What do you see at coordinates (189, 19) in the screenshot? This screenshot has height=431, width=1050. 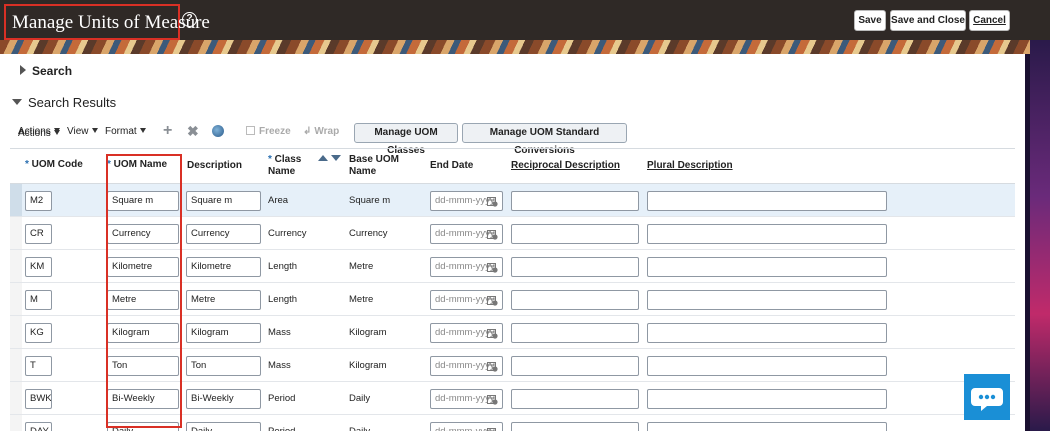 I see `help-icon: ?` at bounding box center [189, 19].